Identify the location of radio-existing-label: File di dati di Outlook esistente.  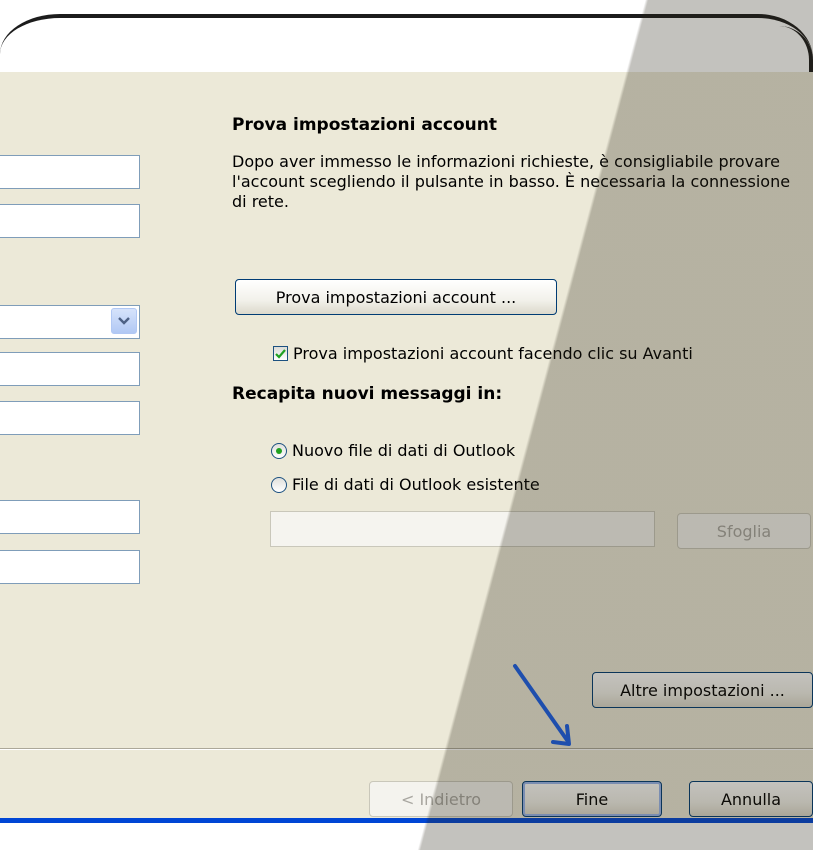
(416, 484).